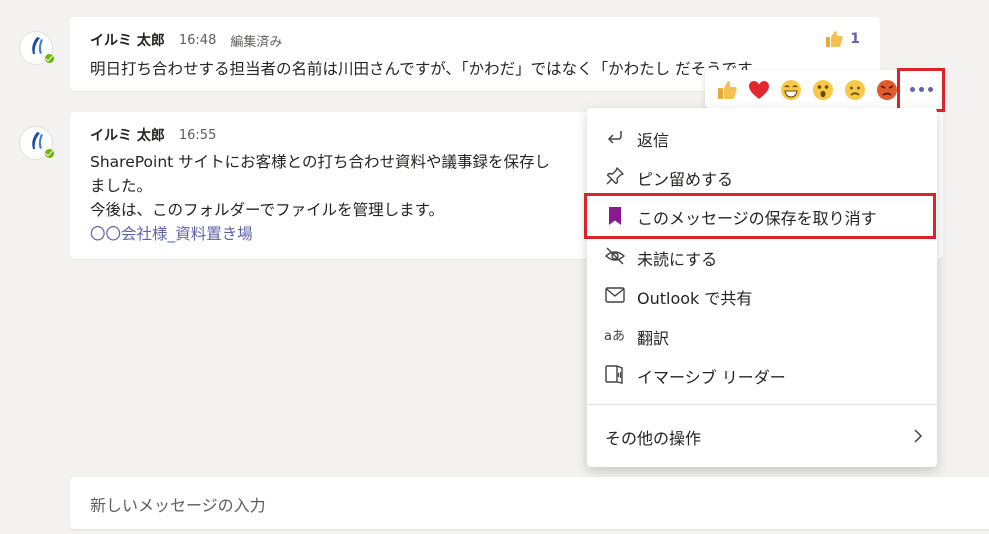 This screenshot has height=534, width=989. What do you see at coordinates (529, 503) in the screenshot?
I see `compose-box: 新しいメッセージの入力` at bounding box center [529, 503].